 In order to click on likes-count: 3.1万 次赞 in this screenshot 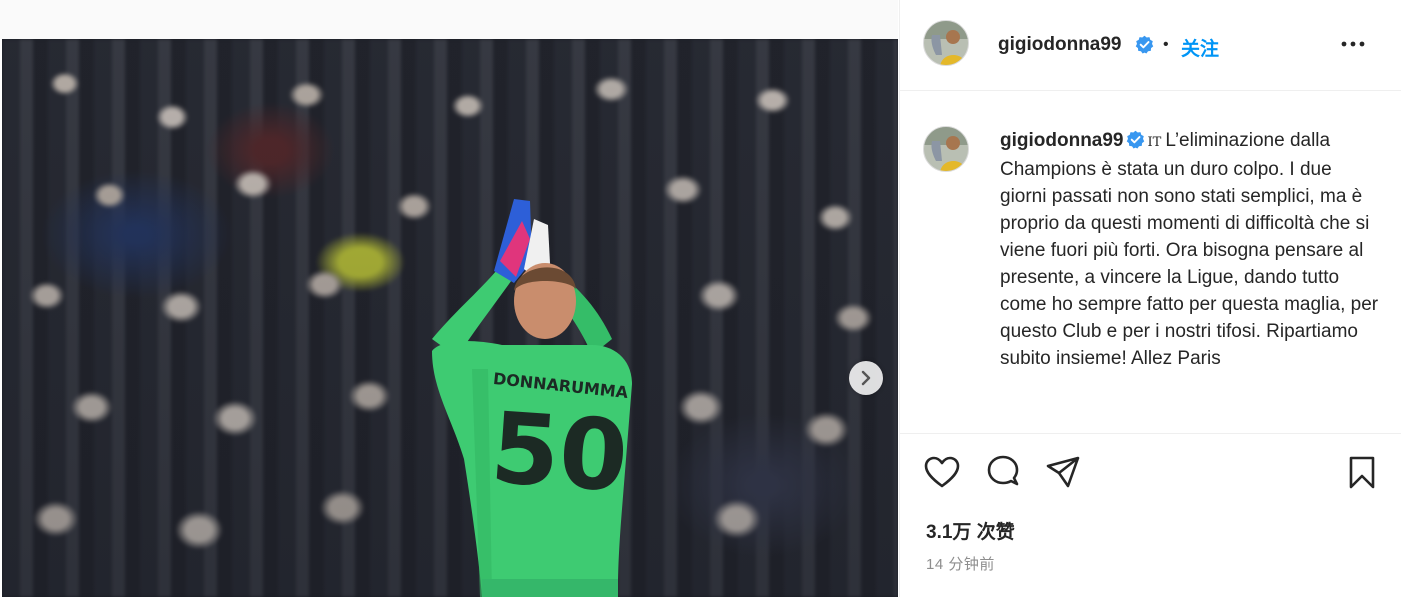, I will do `click(970, 530)`.